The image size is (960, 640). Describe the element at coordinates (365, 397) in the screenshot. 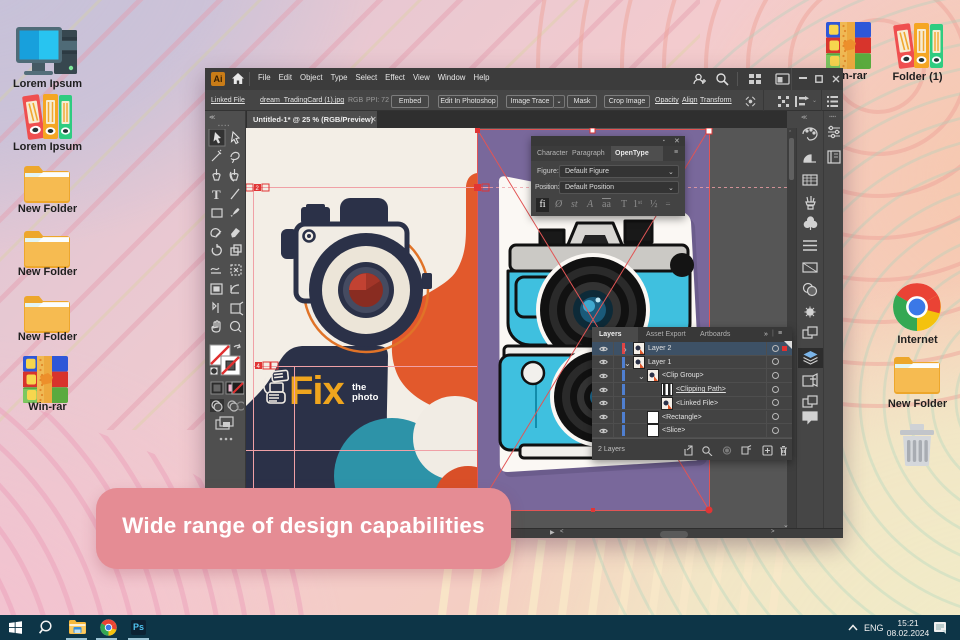

I see `svg-text: photo` at that location.